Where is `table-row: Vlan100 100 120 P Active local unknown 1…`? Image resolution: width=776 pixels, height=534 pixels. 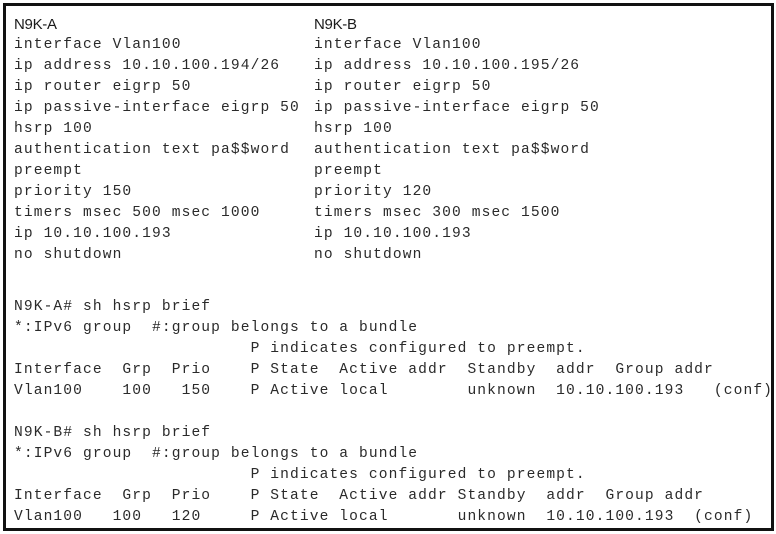 table-row: Vlan100 100 120 P Active local unknown 1… is located at coordinates (384, 517).